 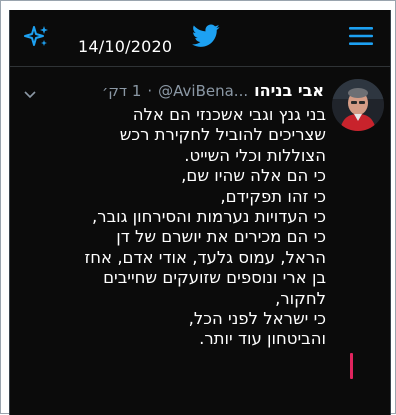 I want to click on red-mark, so click(x=351, y=366).